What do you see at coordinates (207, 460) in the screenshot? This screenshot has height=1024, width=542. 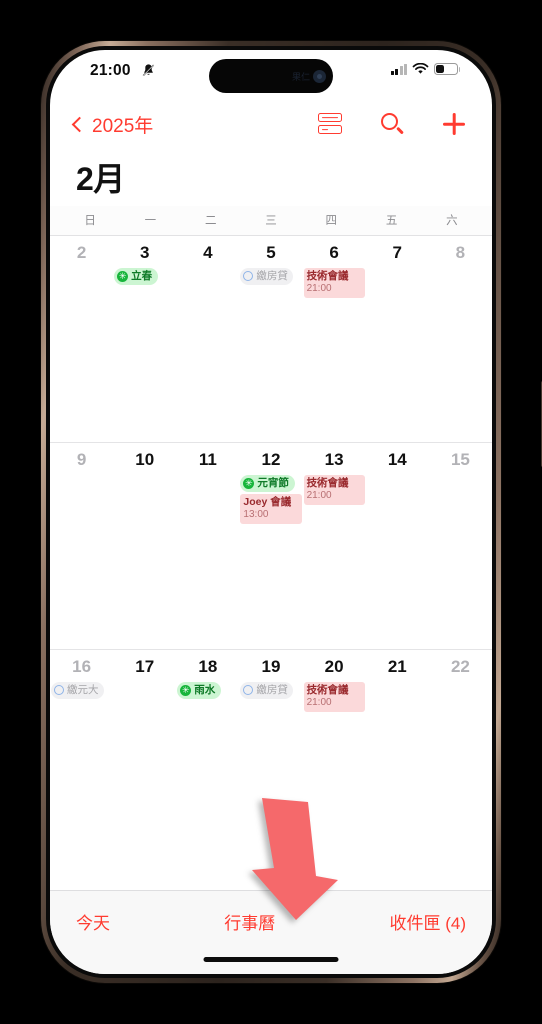 I see `day-number: 11` at bounding box center [207, 460].